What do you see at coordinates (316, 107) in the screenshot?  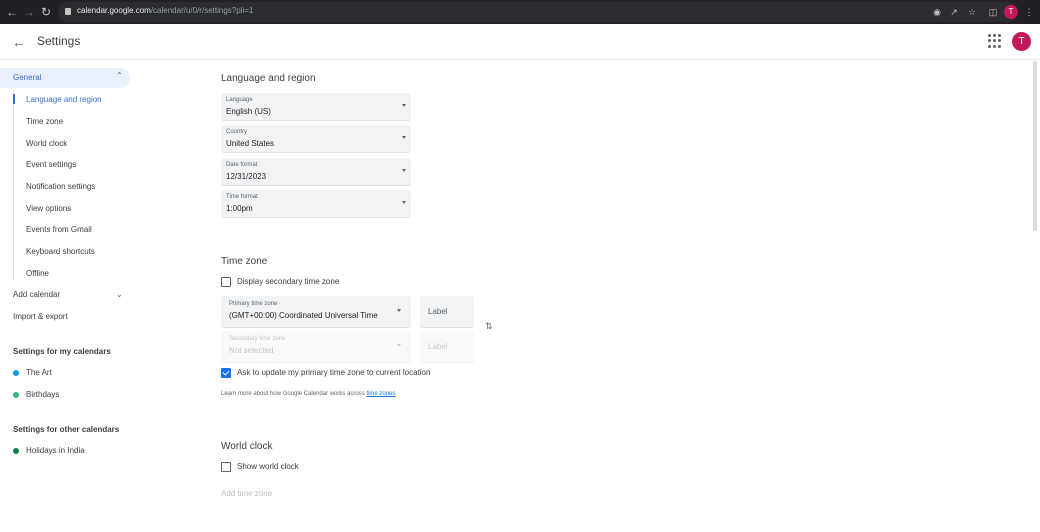 I see `language-select: Language English (US)` at bounding box center [316, 107].